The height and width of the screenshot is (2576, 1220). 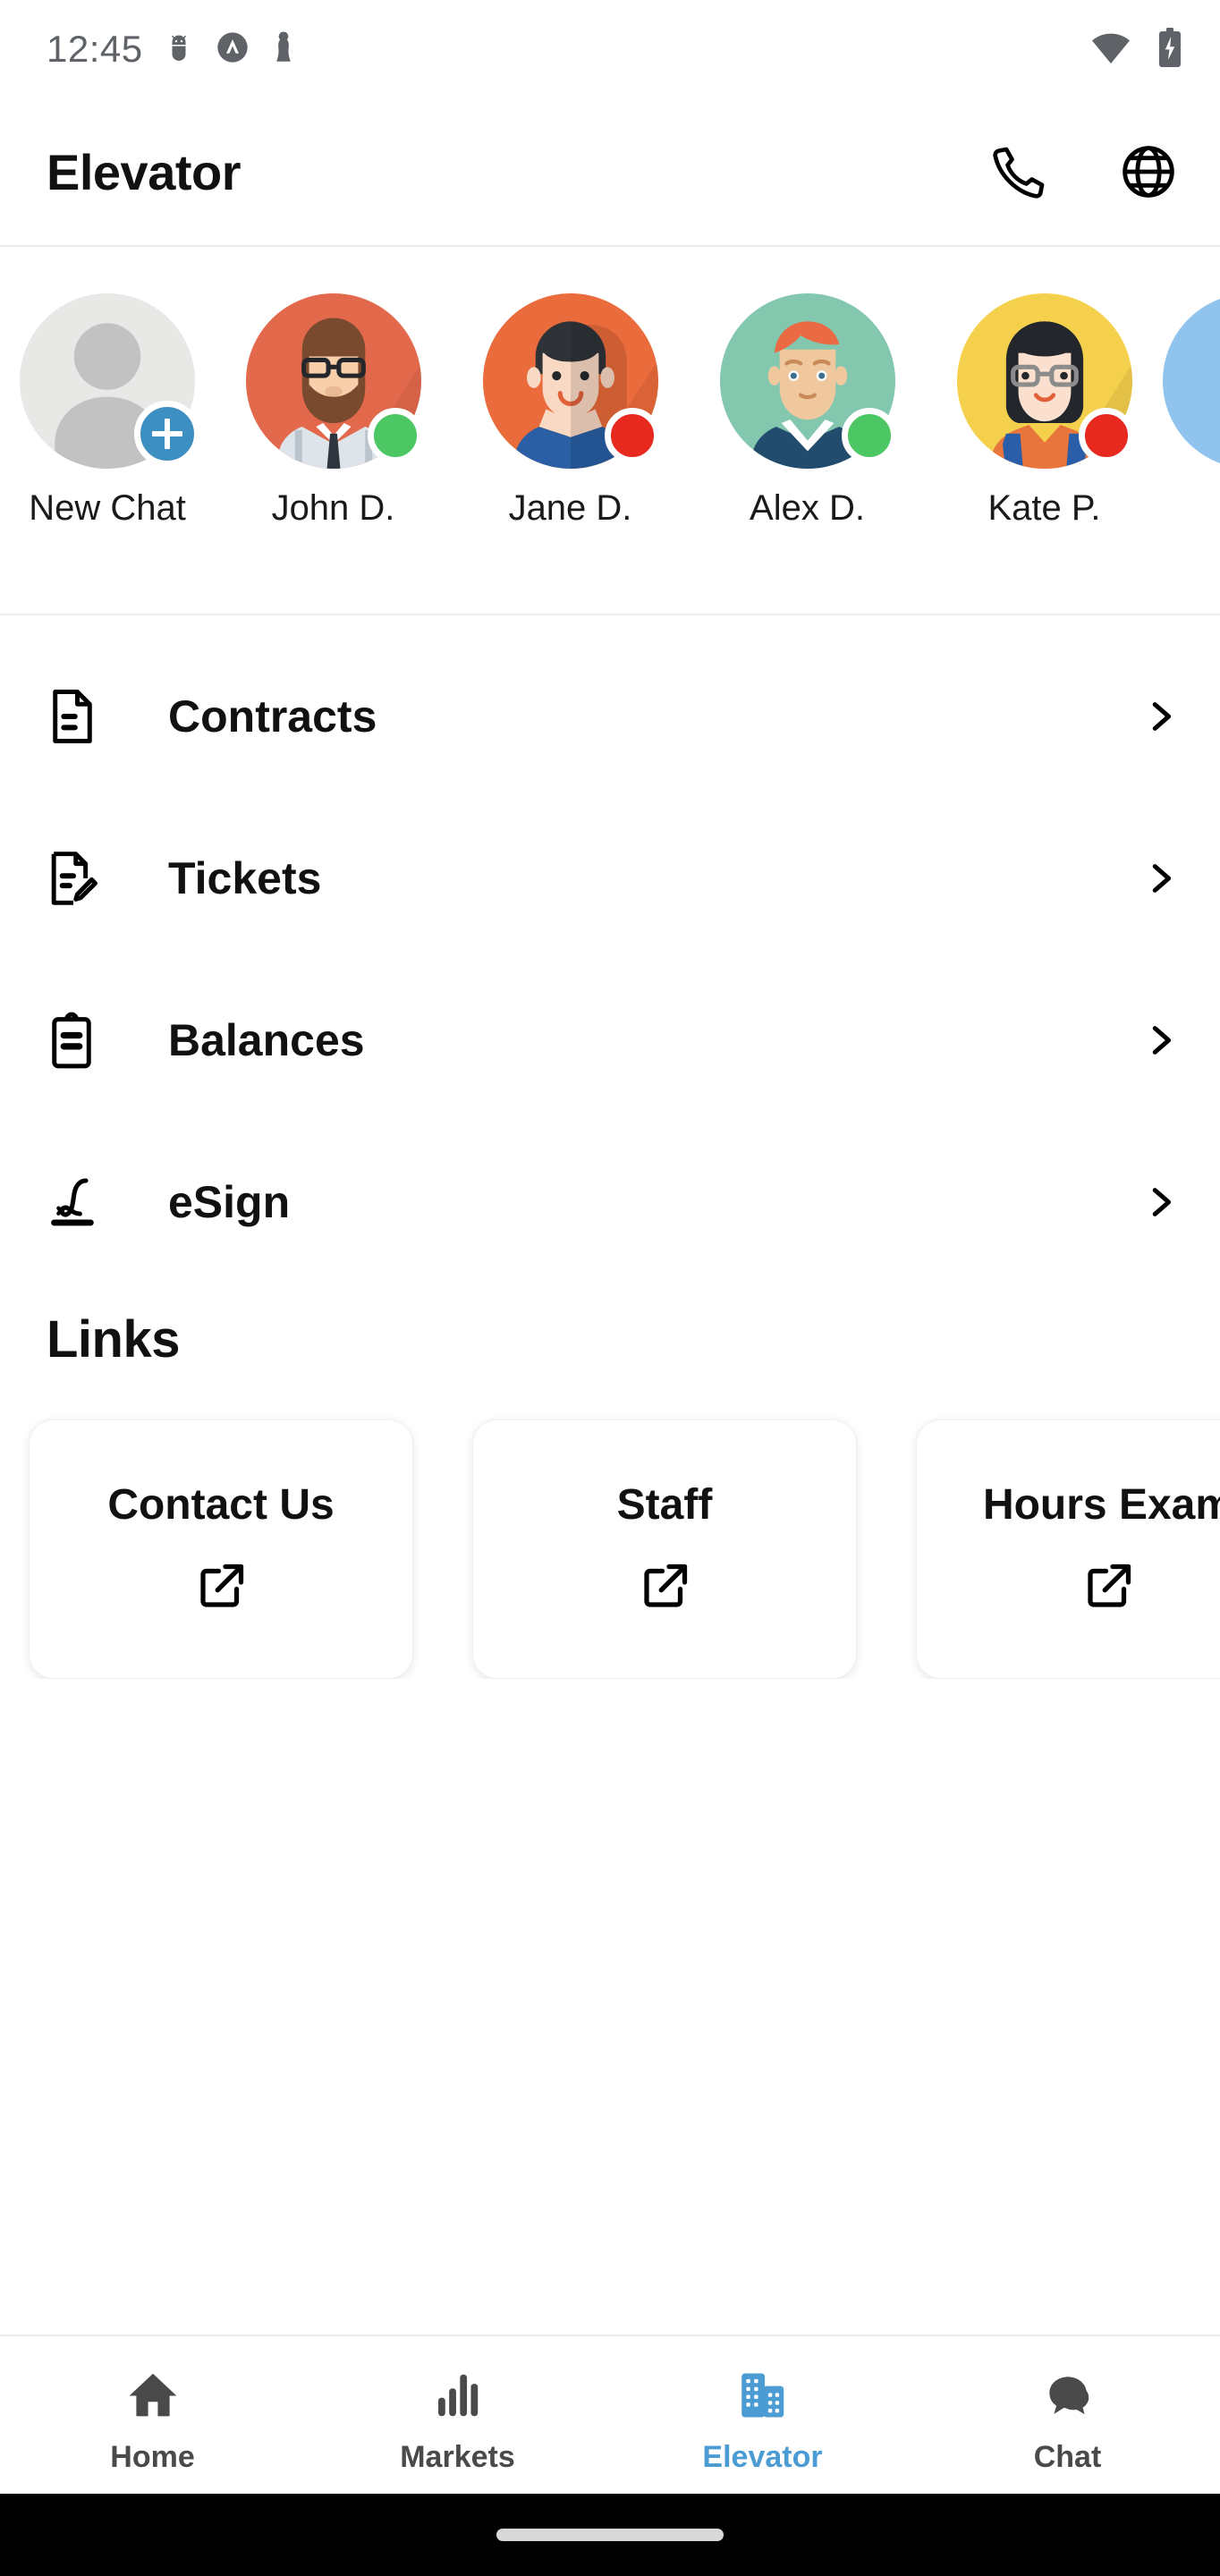 I want to click on contact-item-new-chat: New Chat, so click(x=108, y=411).